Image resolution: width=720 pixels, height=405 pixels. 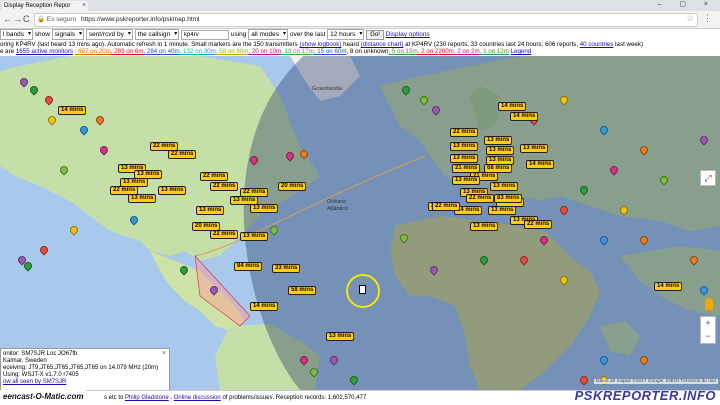 I want to click on over-label: over the last, so click(x=307, y=35).